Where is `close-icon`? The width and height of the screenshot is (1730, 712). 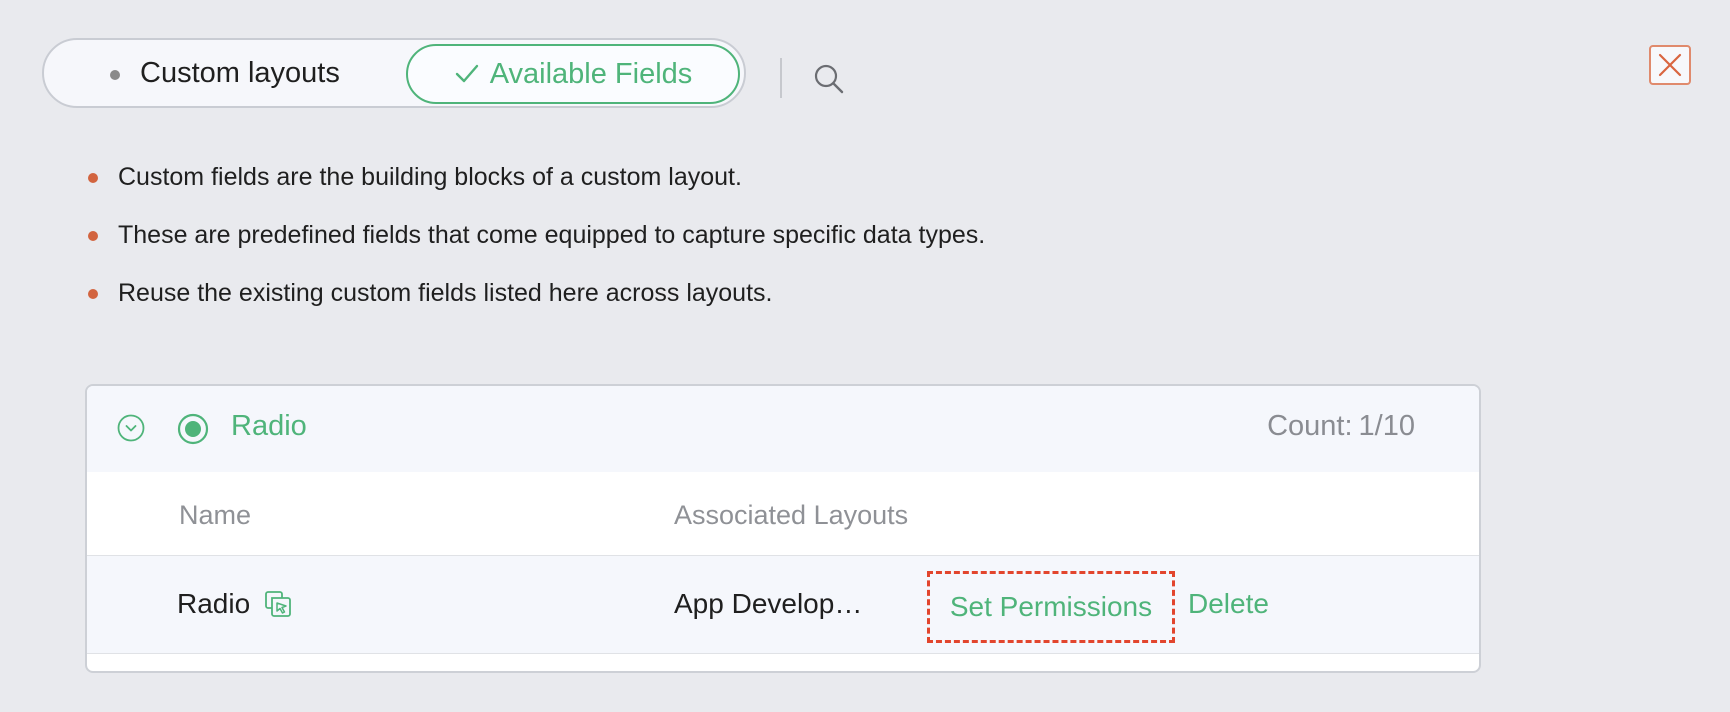 close-icon is located at coordinates (1670, 65).